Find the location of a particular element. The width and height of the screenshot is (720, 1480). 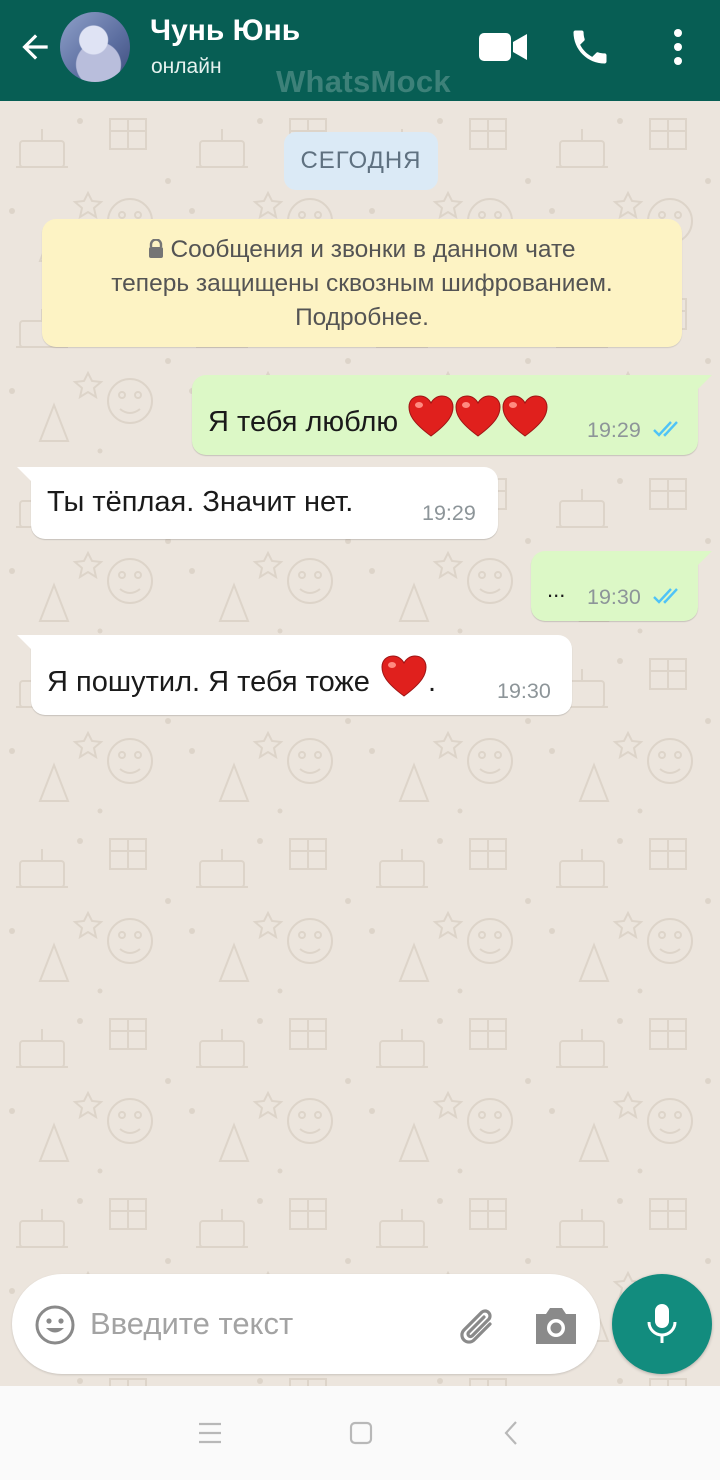

message-text: Я пошутил. Я тебя тоже . is located at coordinates (241, 677).